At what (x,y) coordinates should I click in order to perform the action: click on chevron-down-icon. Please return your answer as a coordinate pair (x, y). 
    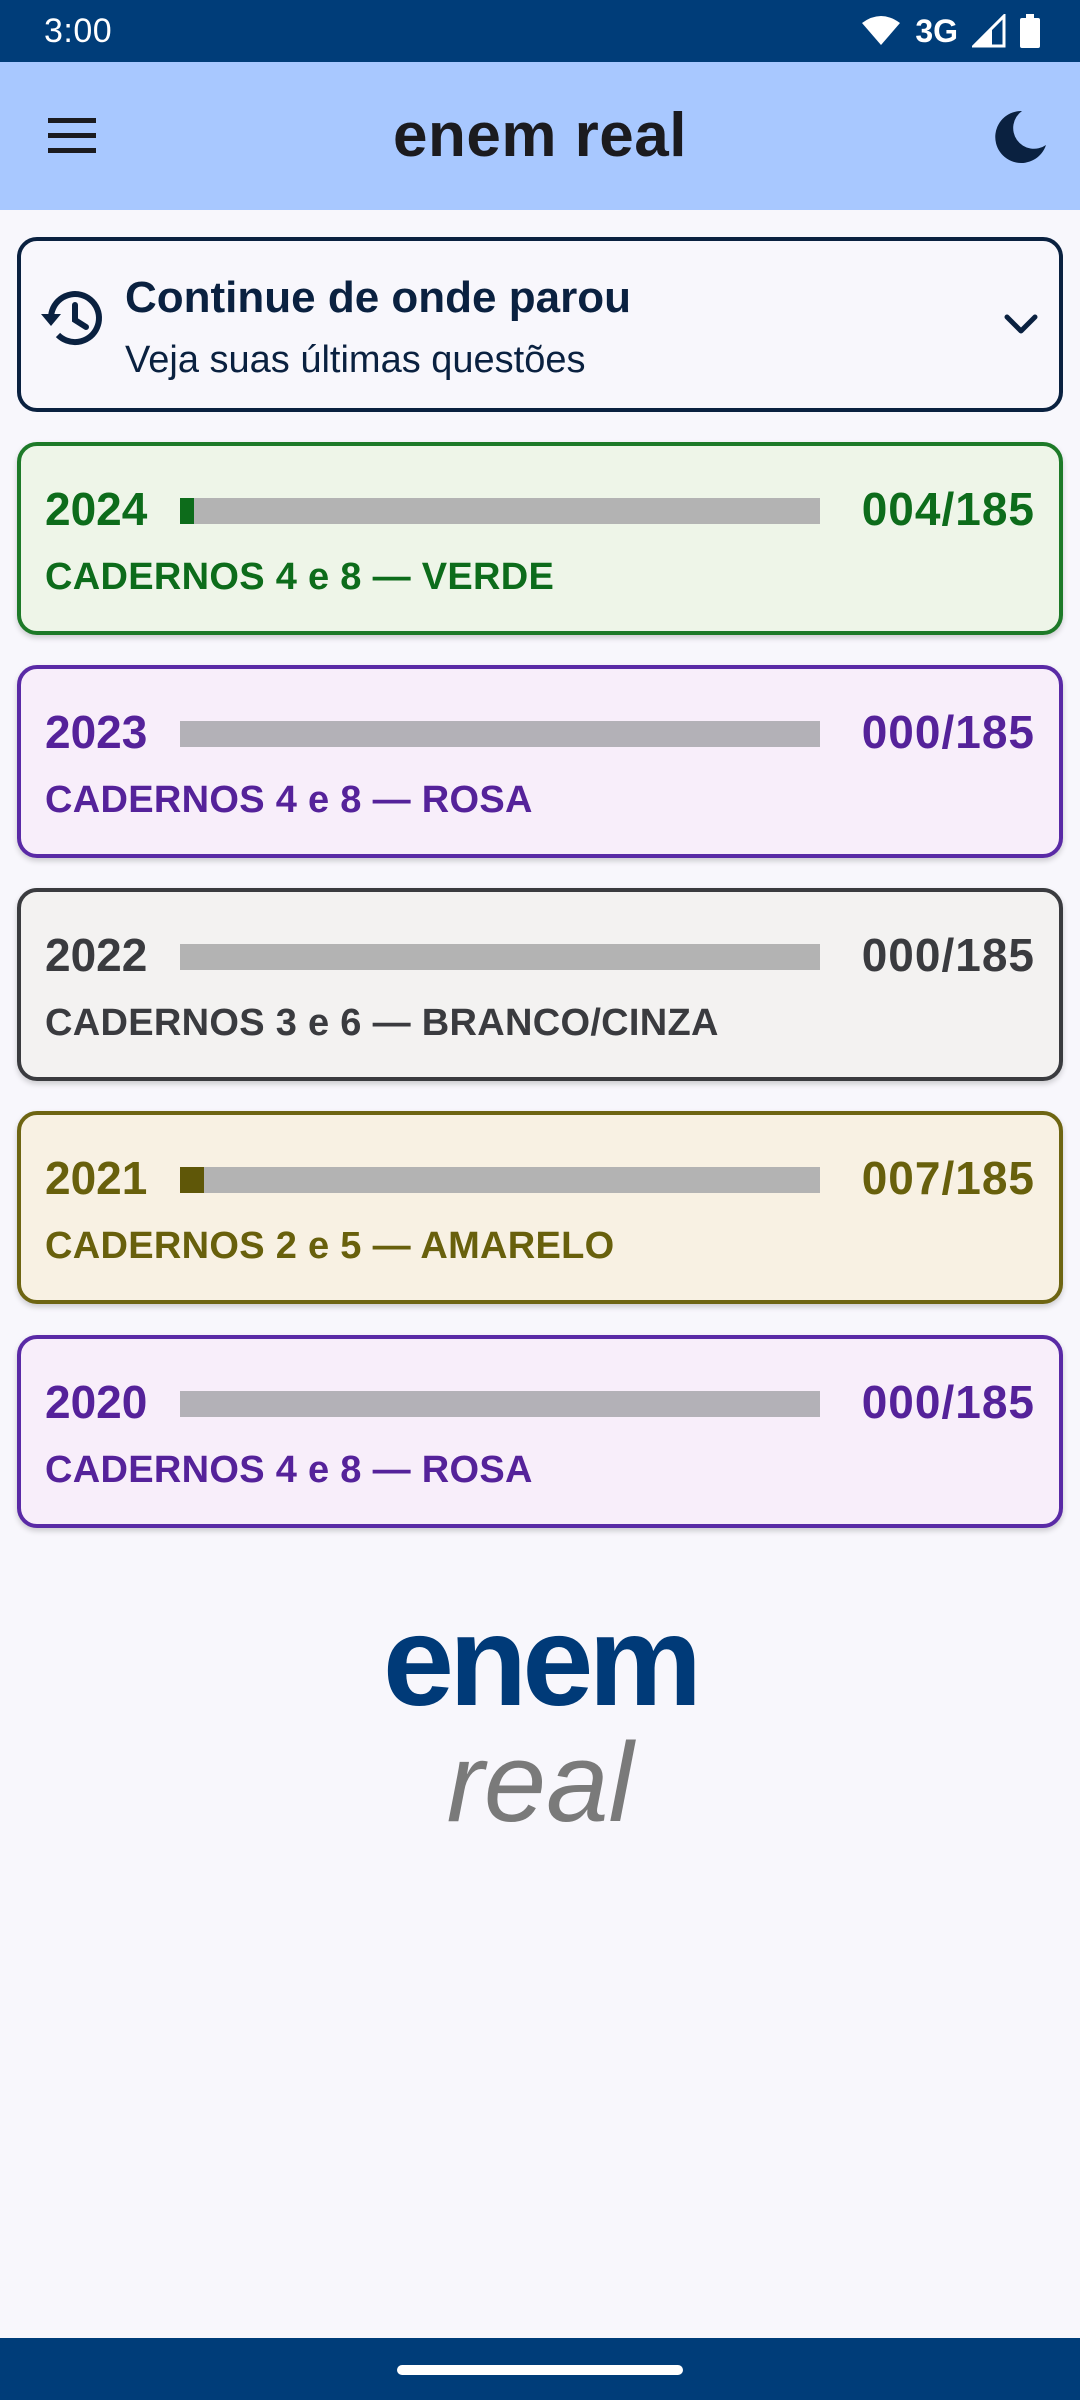
    Looking at the image, I should click on (1021, 324).